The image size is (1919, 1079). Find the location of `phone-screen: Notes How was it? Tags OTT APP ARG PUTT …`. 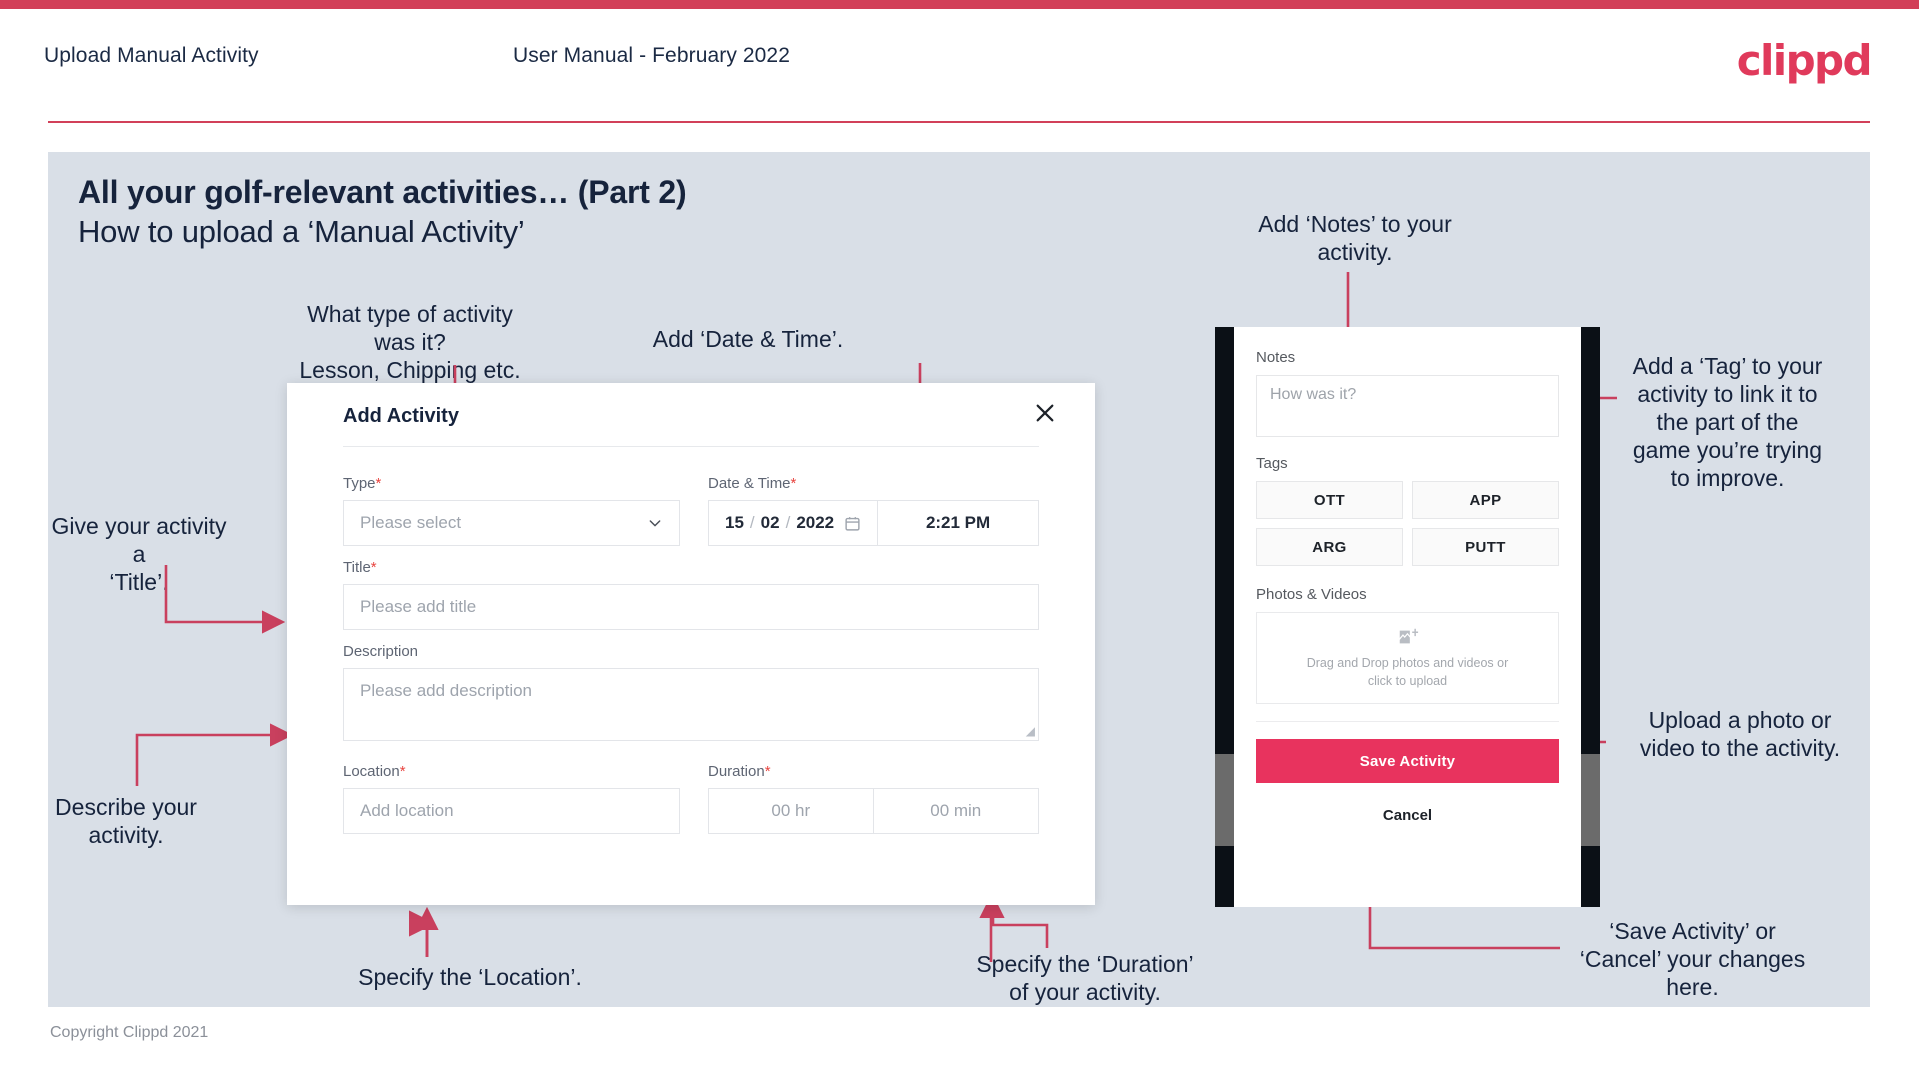

phone-screen: Notes How was it? Tags OTT APP ARG PUTT … is located at coordinates (1407, 617).